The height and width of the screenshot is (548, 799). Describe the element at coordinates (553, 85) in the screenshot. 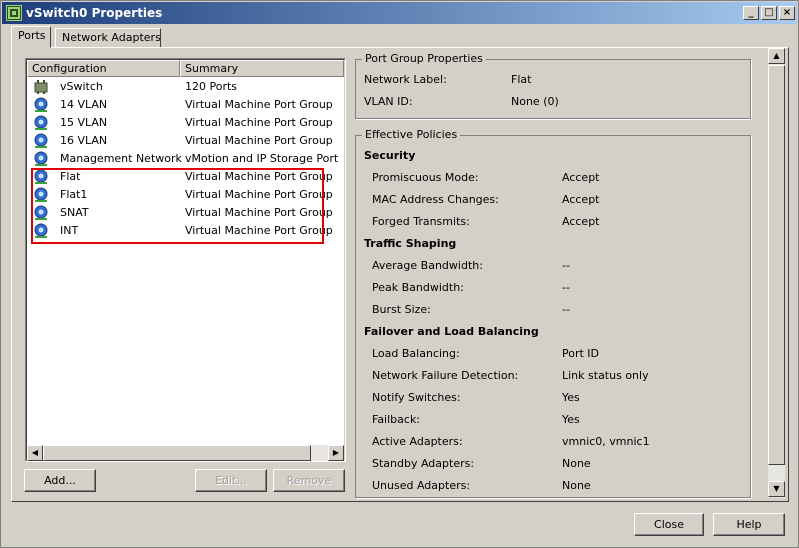

I see `port-group-properties-group: Port Group Properties` at that location.